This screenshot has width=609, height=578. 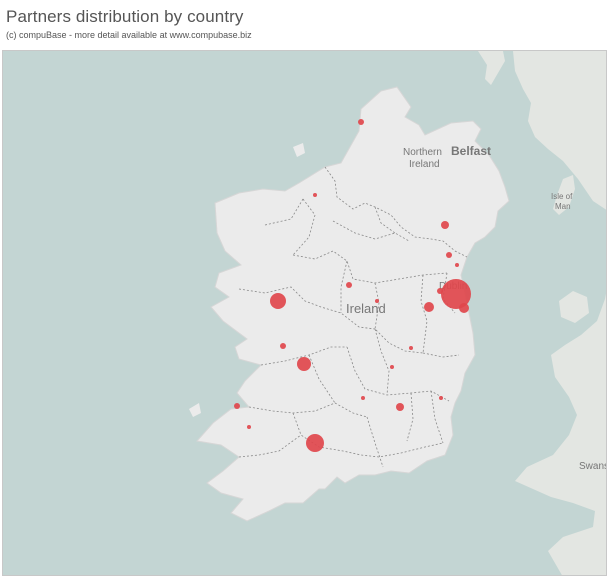 I want to click on label-ireland: Ireland, so click(x=366, y=308).